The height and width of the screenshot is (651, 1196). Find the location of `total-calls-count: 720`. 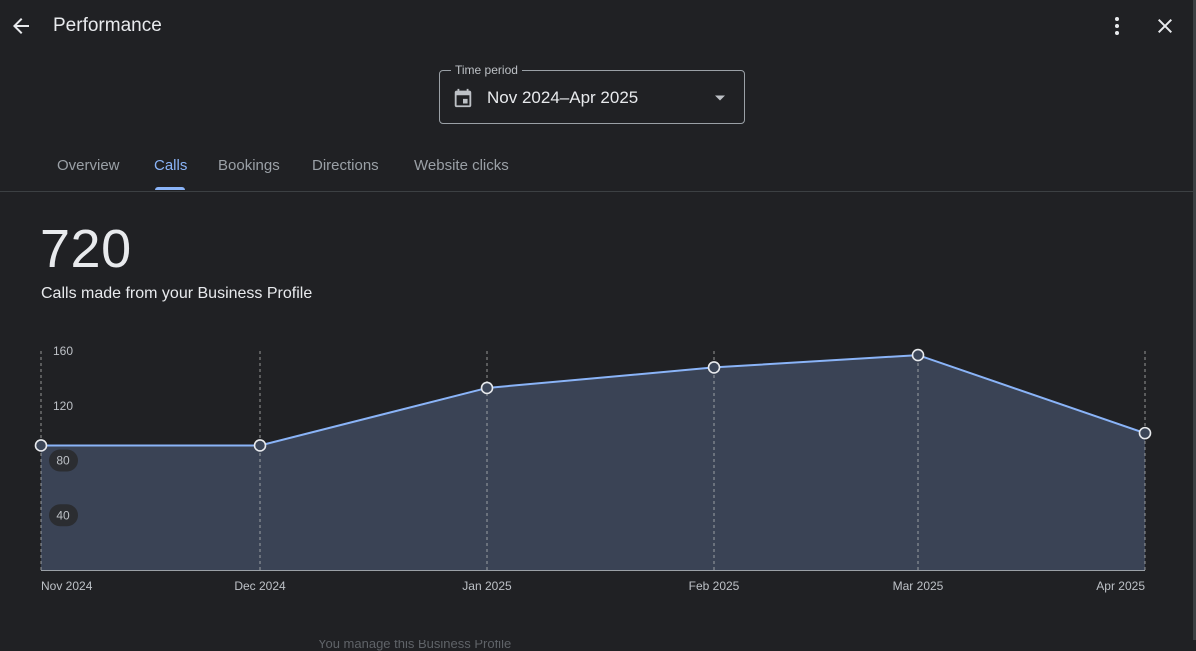

total-calls-count: 720 is located at coordinates (86, 249).